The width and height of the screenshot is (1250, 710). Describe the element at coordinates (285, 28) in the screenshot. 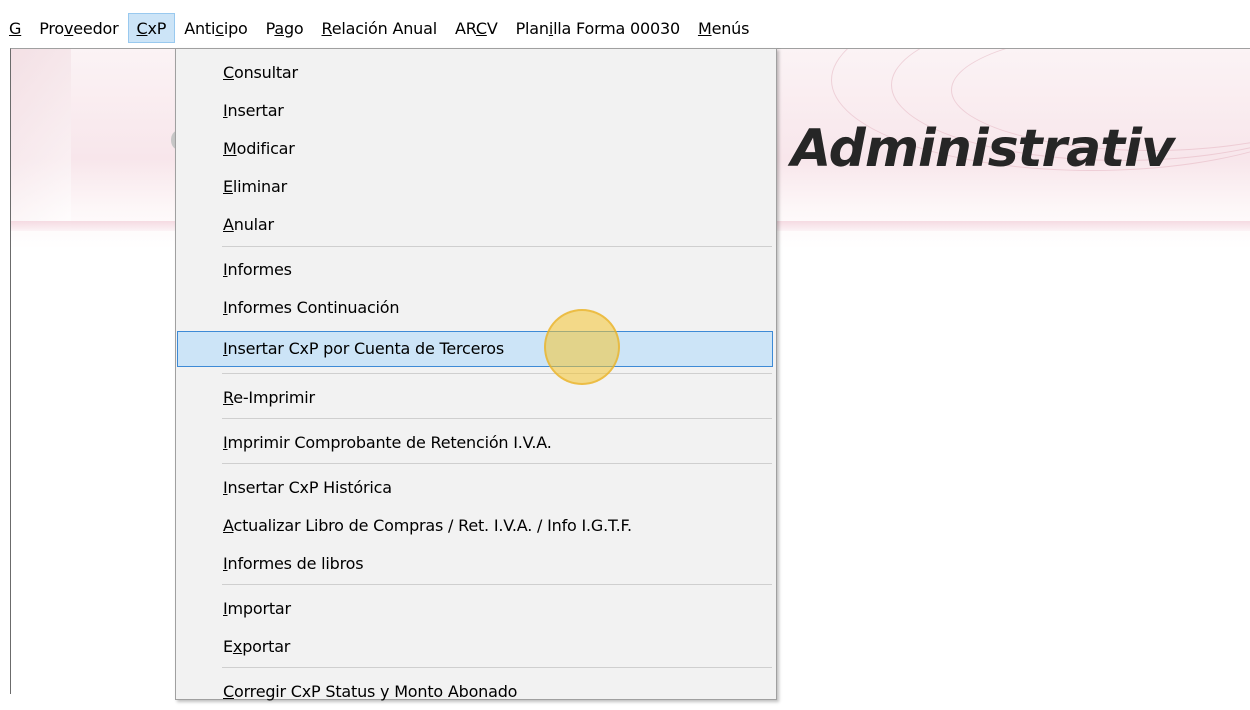

I see `menu-pago: Pago` at that location.